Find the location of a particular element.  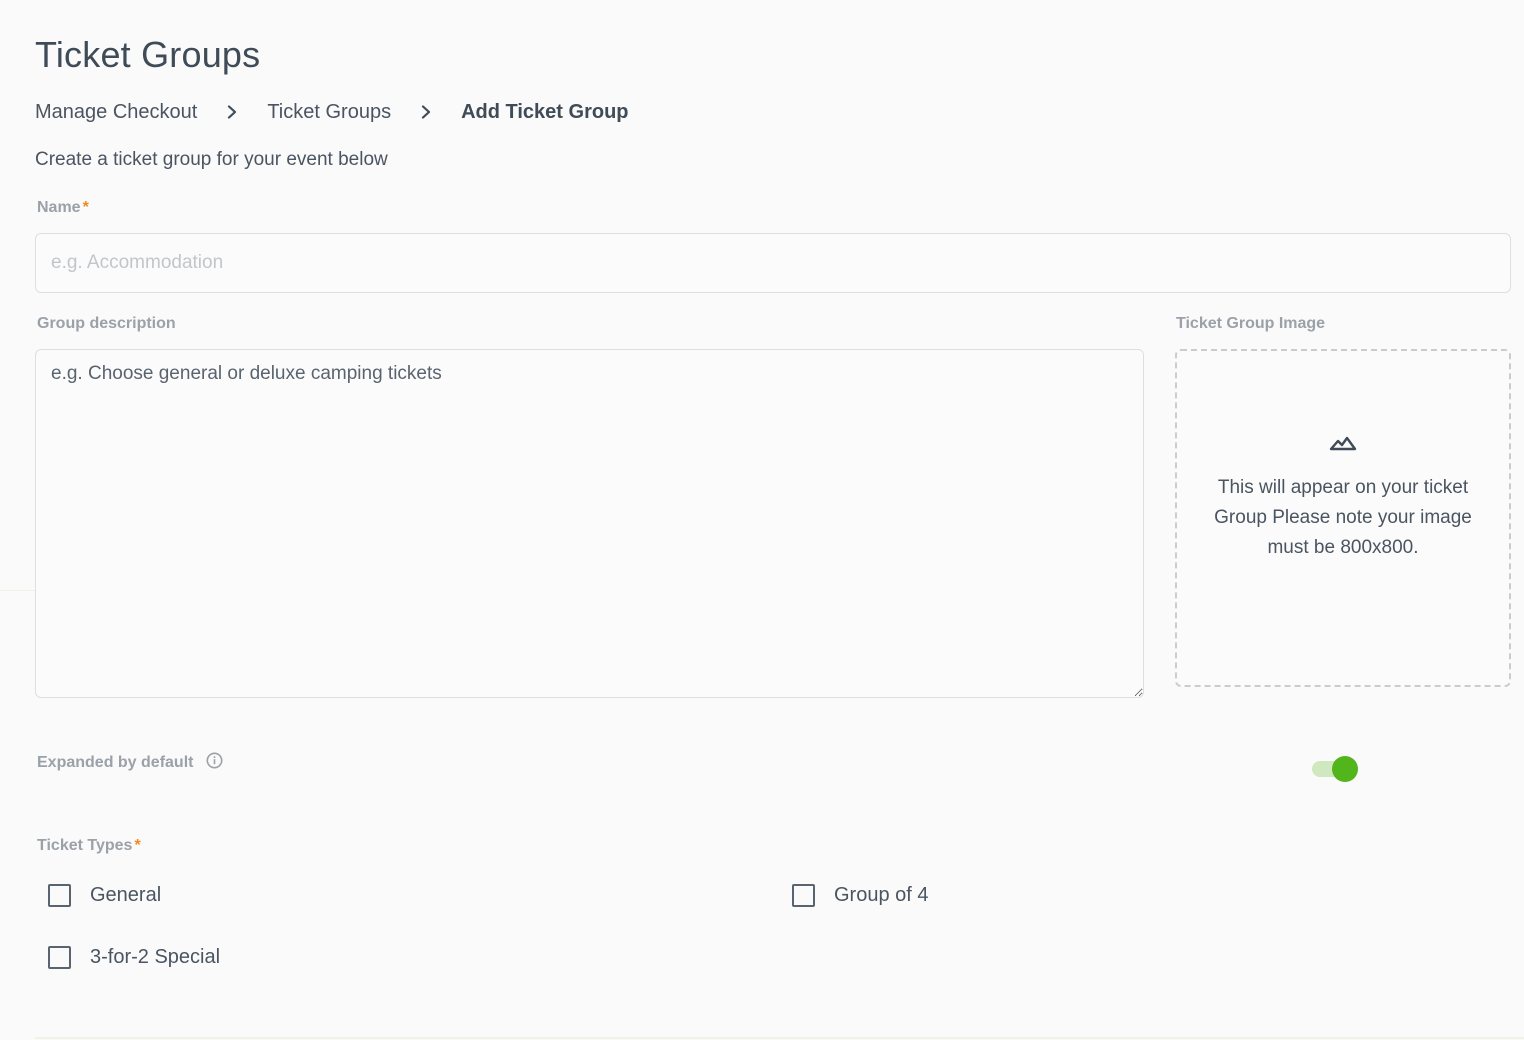

ticket-type-3-for-2-special: 3-for-2 Special is located at coordinates (134, 957).